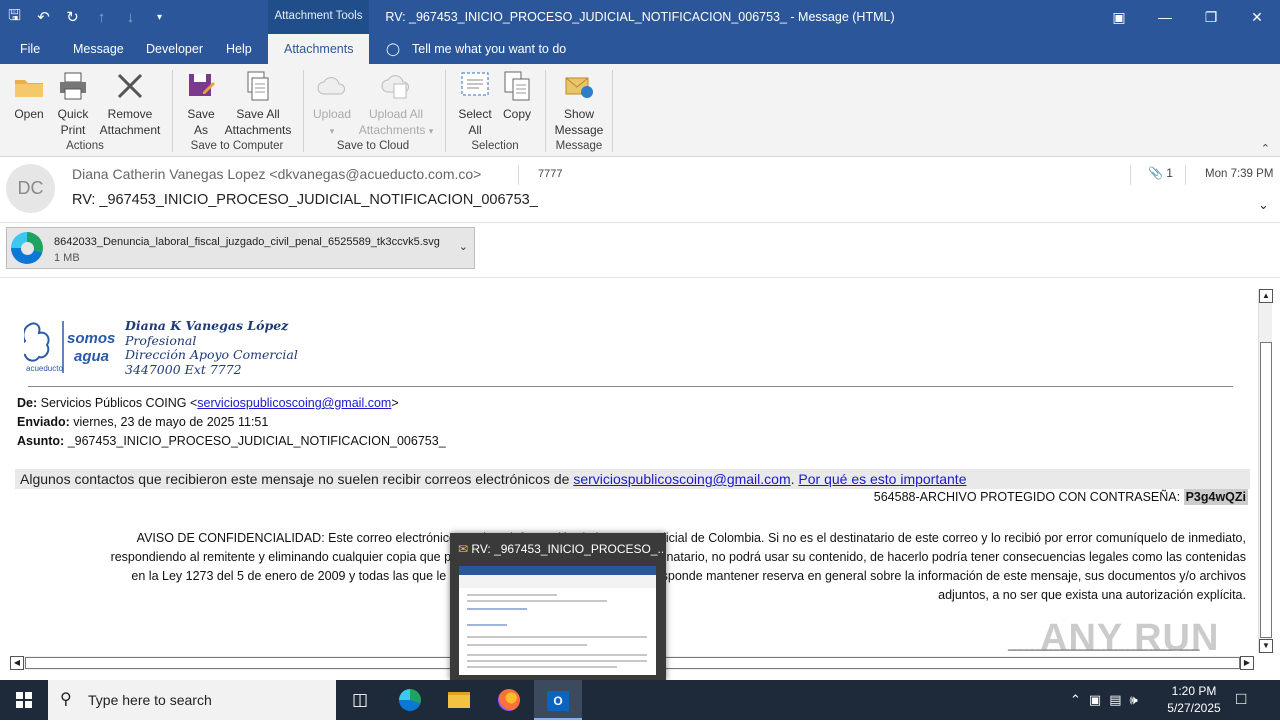 The width and height of the screenshot is (1280, 726). I want to click on maximize-button: ❐, so click(1211, 17).